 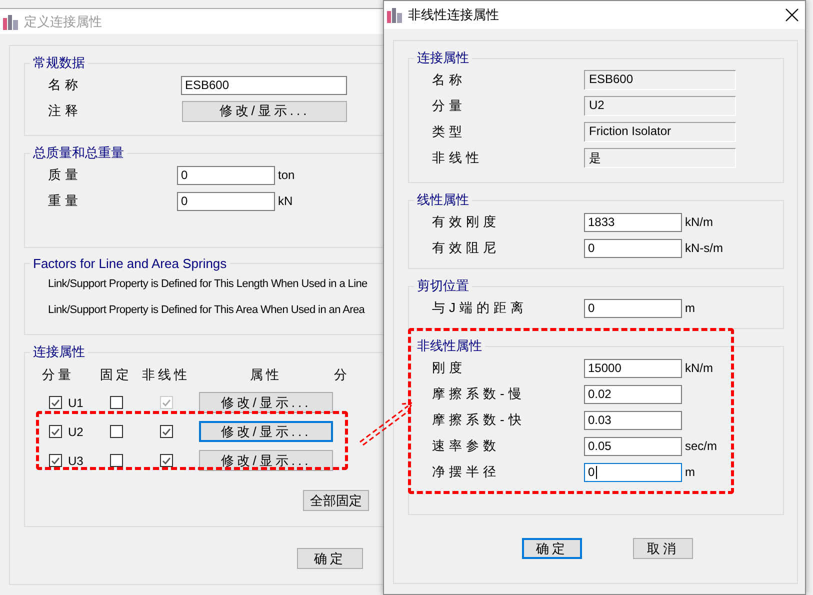 I want to click on input-field: 0.05, so click(x=633, y=446).